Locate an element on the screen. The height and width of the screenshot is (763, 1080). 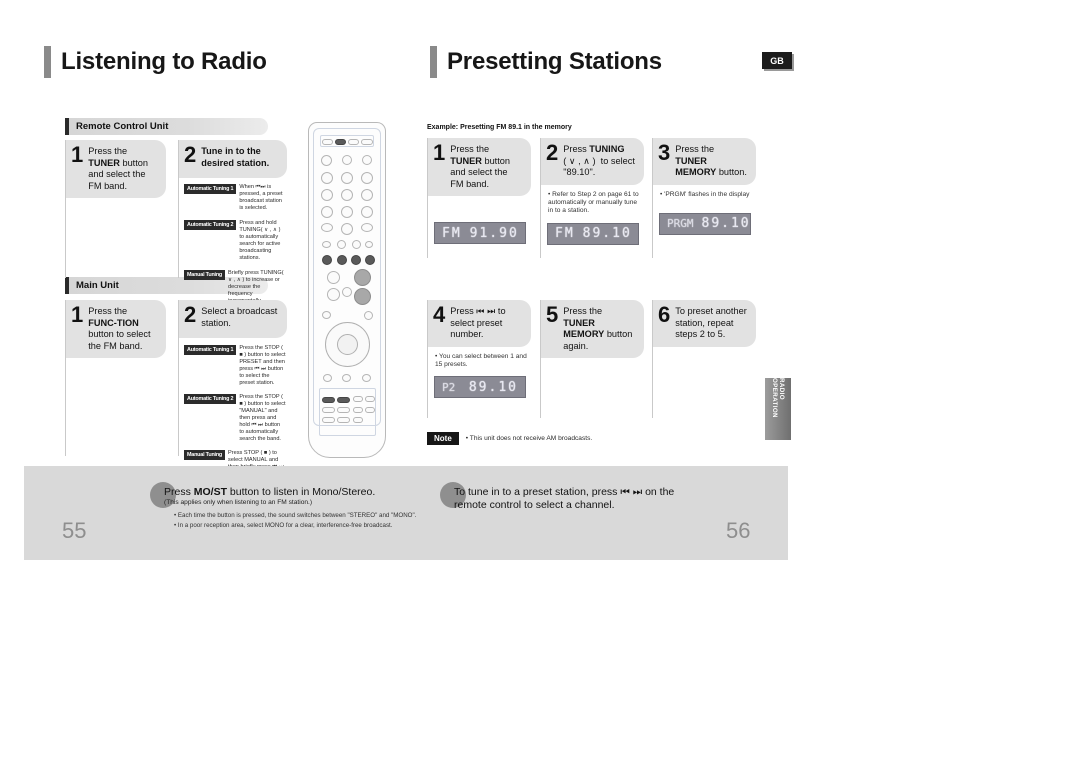
step-header: 2 Tune in to the desired station. is located at coordinates (233, 159).